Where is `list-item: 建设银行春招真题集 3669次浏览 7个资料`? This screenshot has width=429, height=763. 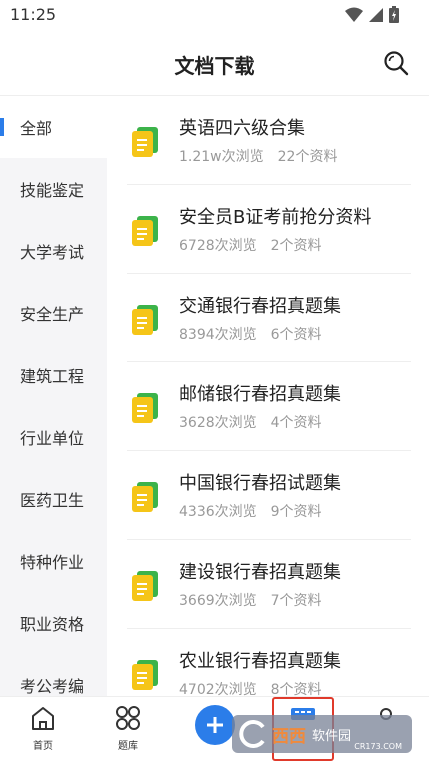
list-item: 建设银行春招真题集 3669次浏览 7个资料 is located at coordinates (269, 584).